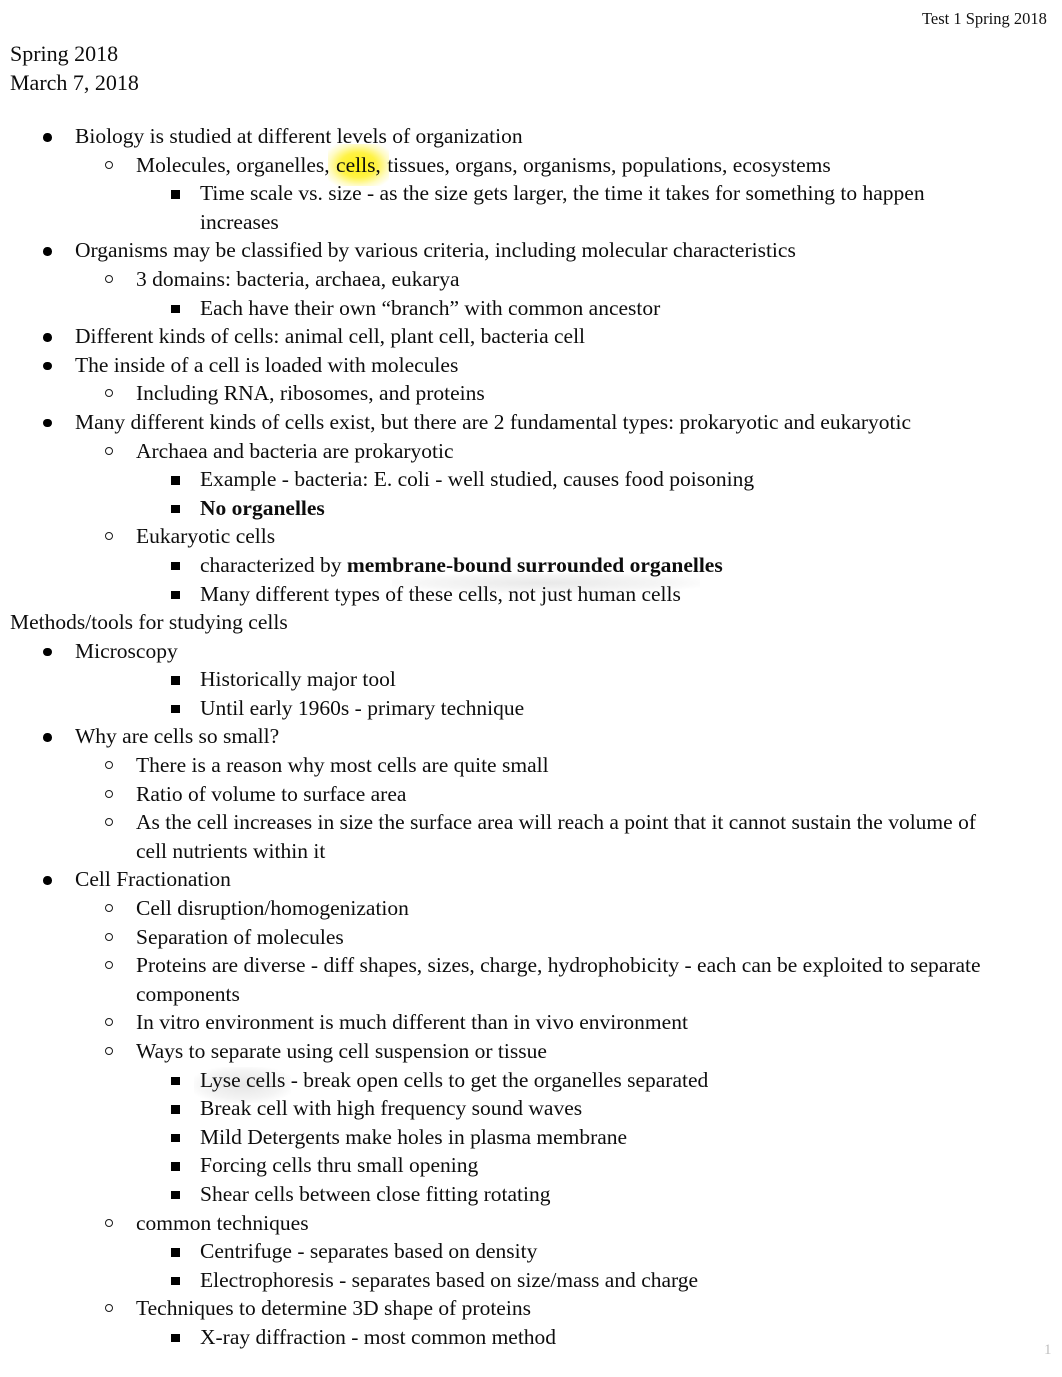 Image resolution: width=1062 pixels, height=1377 pixels. I want to click on title-block: Spring 2018 March 7, 2018, so click(306, 70).